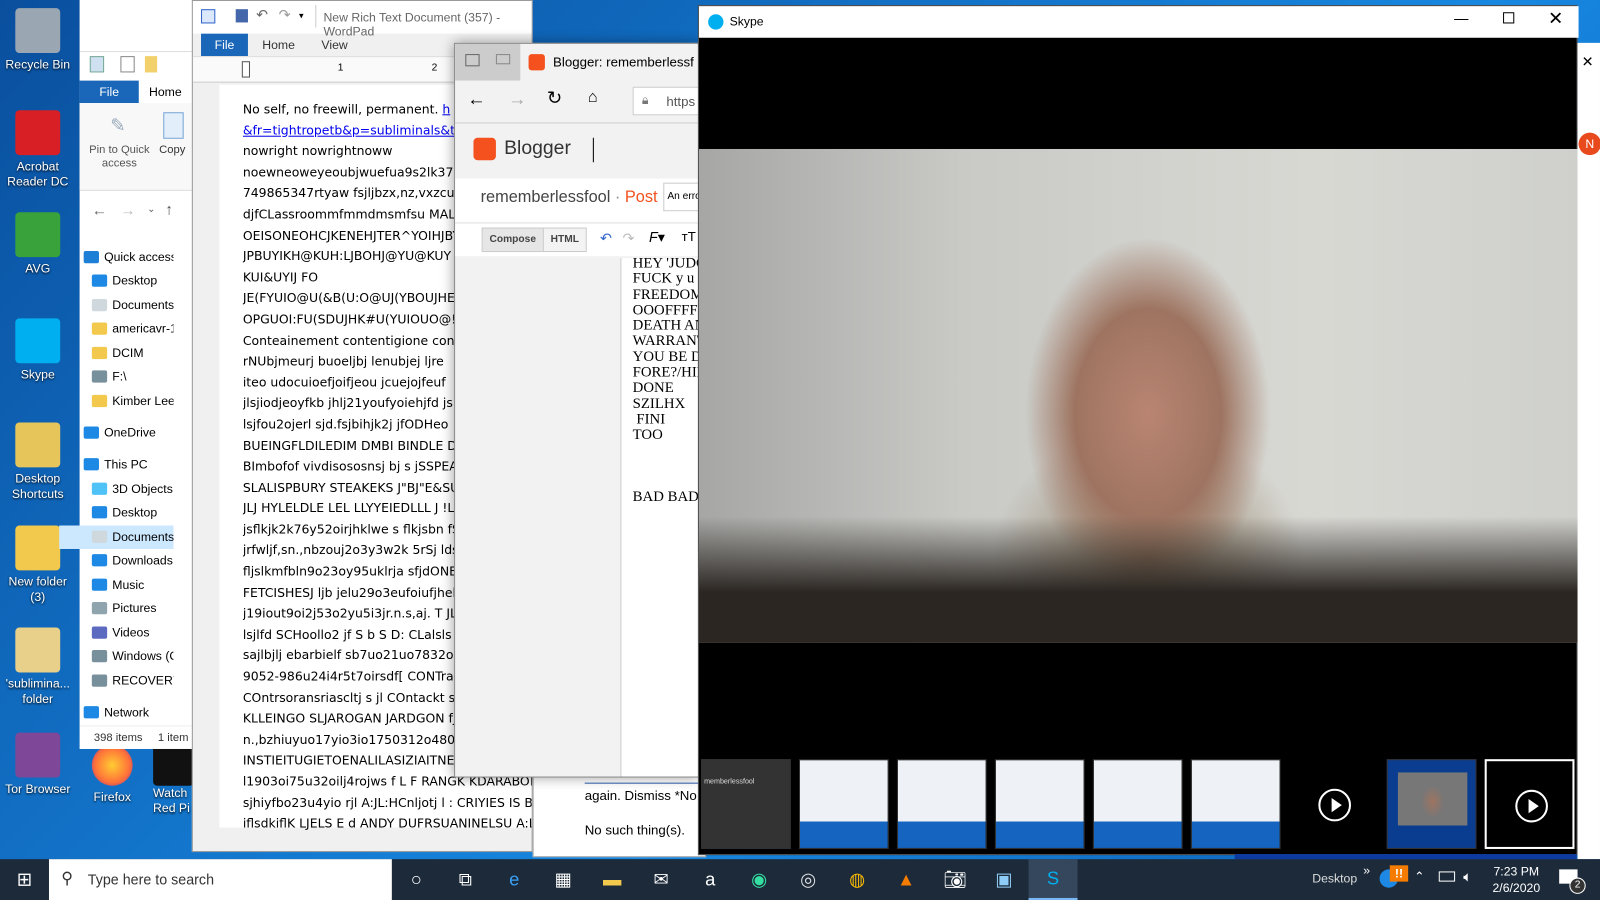 This screenshot has width=1600, height=900. I want to click on close-button: ✕, so click(1555, 18).